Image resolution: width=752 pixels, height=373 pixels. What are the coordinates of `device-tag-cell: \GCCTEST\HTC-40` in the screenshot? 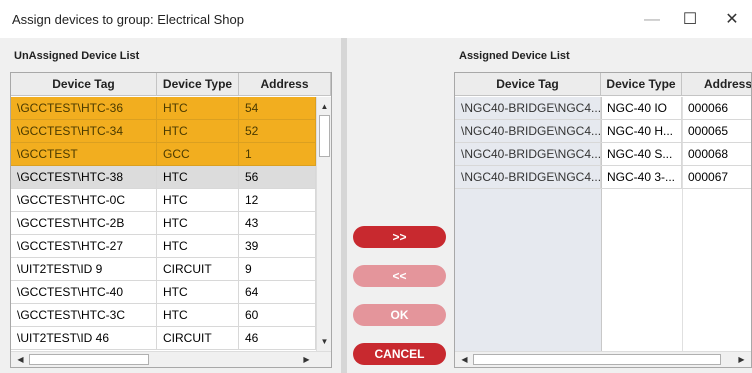 It's located at (84, 292).